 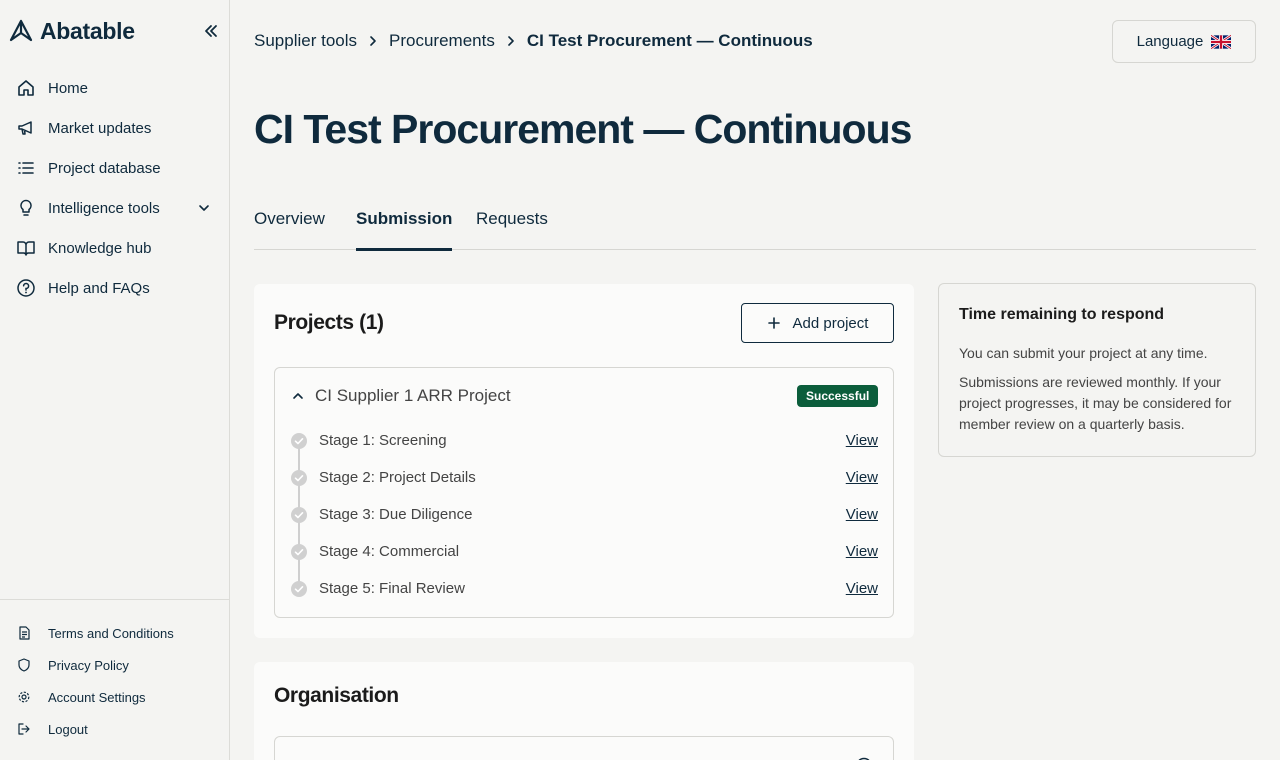 I want to click on footer-item-label: Account Settings, so click(x=97, y=697).